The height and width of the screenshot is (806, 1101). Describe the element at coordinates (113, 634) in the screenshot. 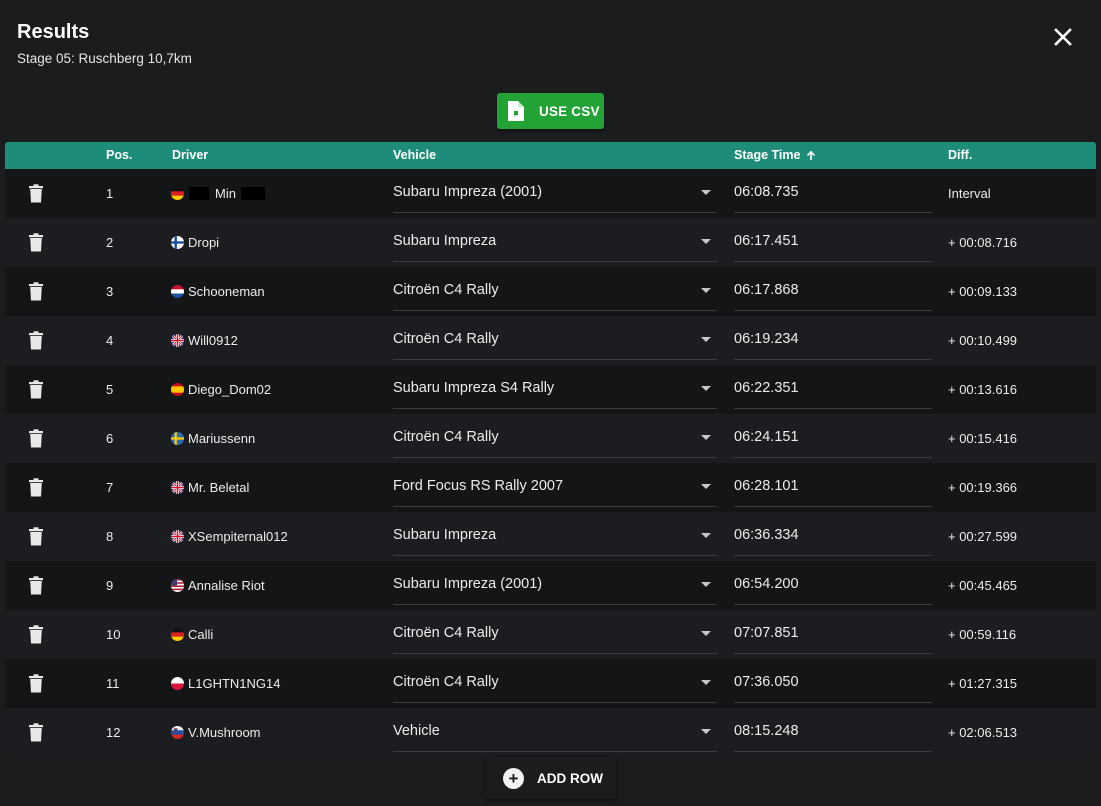

I see `position-cell: 10` at that location.